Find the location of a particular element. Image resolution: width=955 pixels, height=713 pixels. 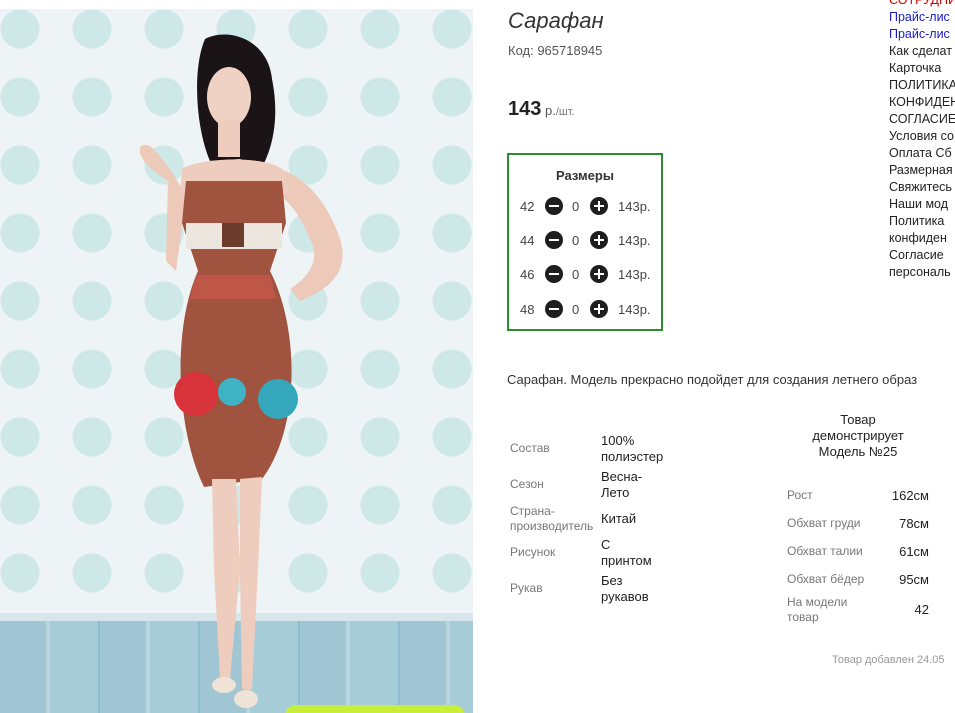

sidebar-link: Согласие is located at coordinates (922, 255).